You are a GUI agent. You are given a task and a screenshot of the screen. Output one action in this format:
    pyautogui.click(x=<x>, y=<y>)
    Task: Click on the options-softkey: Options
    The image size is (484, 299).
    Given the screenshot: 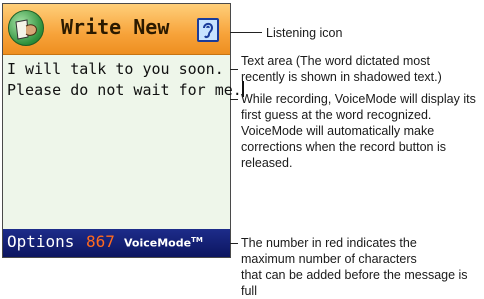 What is the action you would take?
    pyautogui.click(x=40, y=241)
    